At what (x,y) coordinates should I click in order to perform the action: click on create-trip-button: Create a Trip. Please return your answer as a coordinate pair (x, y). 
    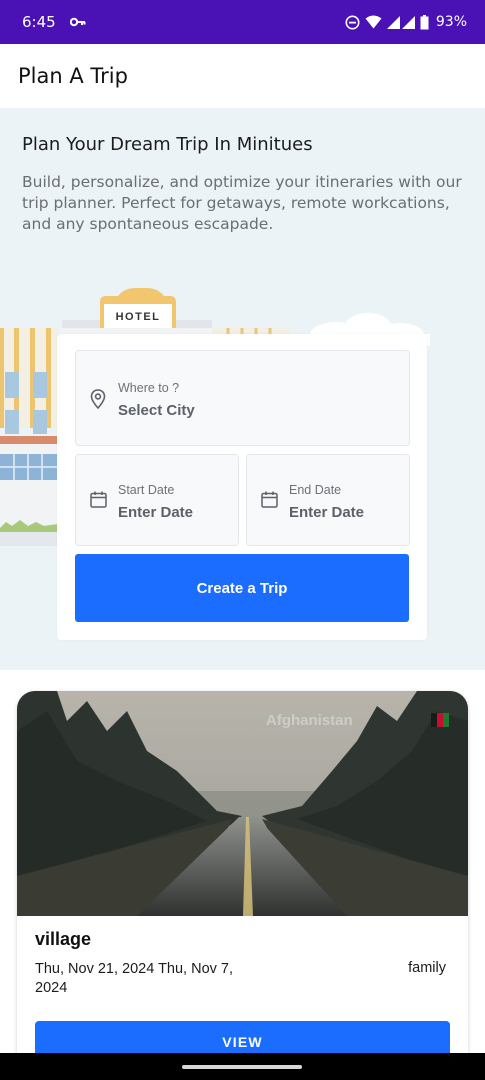
    Looking at the image, I should click on (242, 588).